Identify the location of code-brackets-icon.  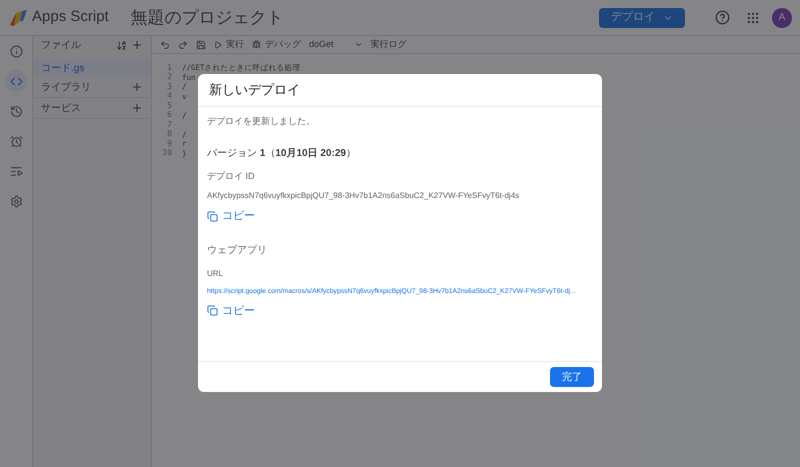
(16, 81).